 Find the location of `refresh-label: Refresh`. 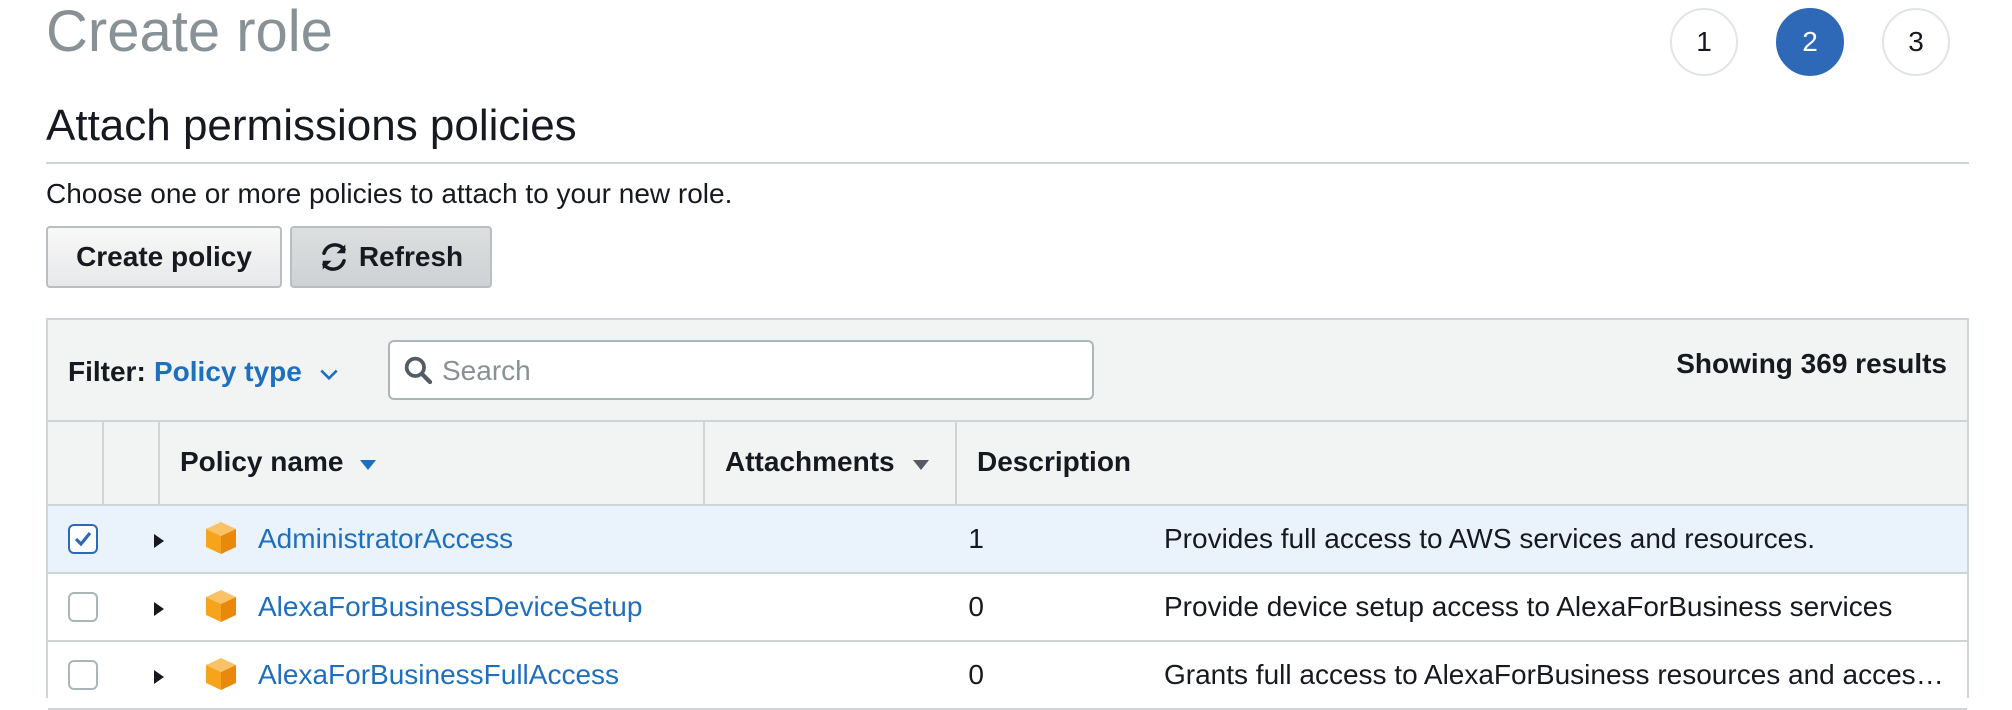

refresh-label: Refresh is located at coordinates (411, 256).